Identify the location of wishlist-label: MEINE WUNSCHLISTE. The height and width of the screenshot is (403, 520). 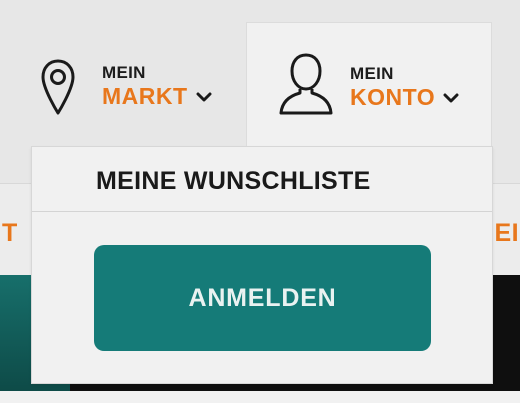
(233, 181).